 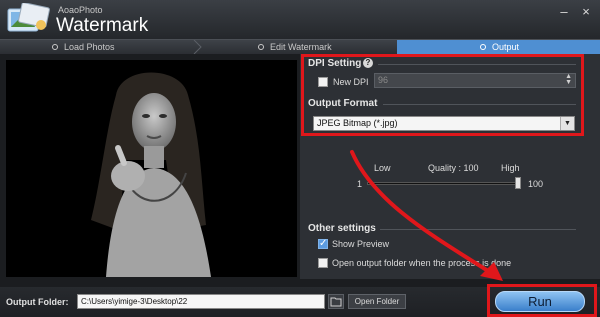 What do you see at coordinates (102, 25) in the screenshot?
I see `app-title: Watermark` at bounding box center [102, 25].